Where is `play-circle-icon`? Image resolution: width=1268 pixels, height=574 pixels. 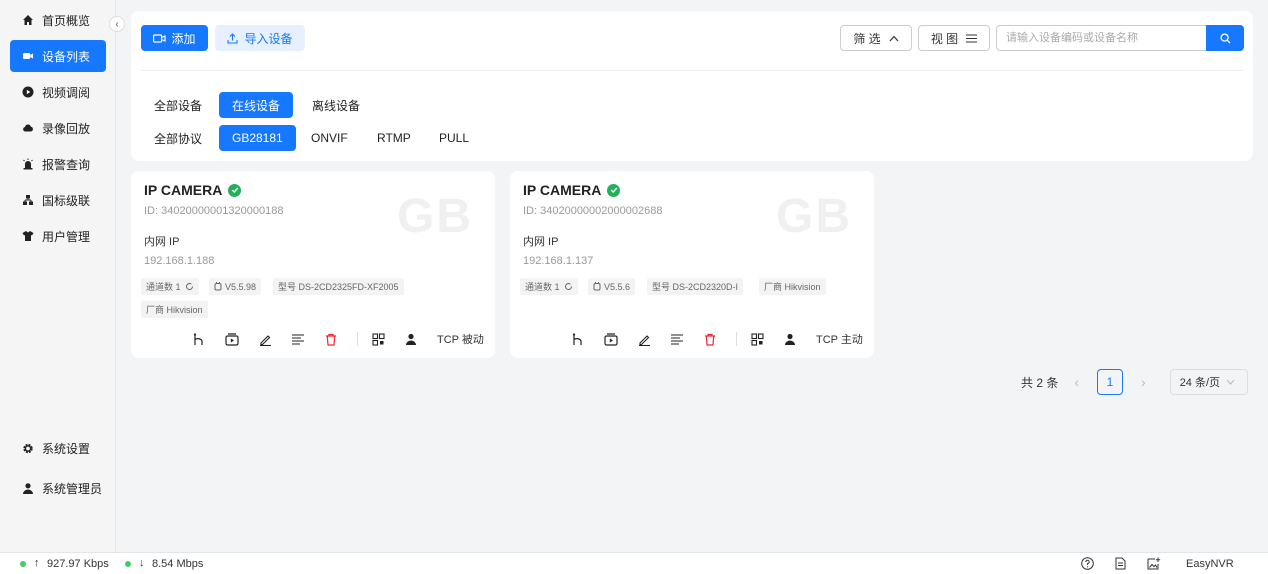
play-circle-icon is located at coordinates (28, 92).